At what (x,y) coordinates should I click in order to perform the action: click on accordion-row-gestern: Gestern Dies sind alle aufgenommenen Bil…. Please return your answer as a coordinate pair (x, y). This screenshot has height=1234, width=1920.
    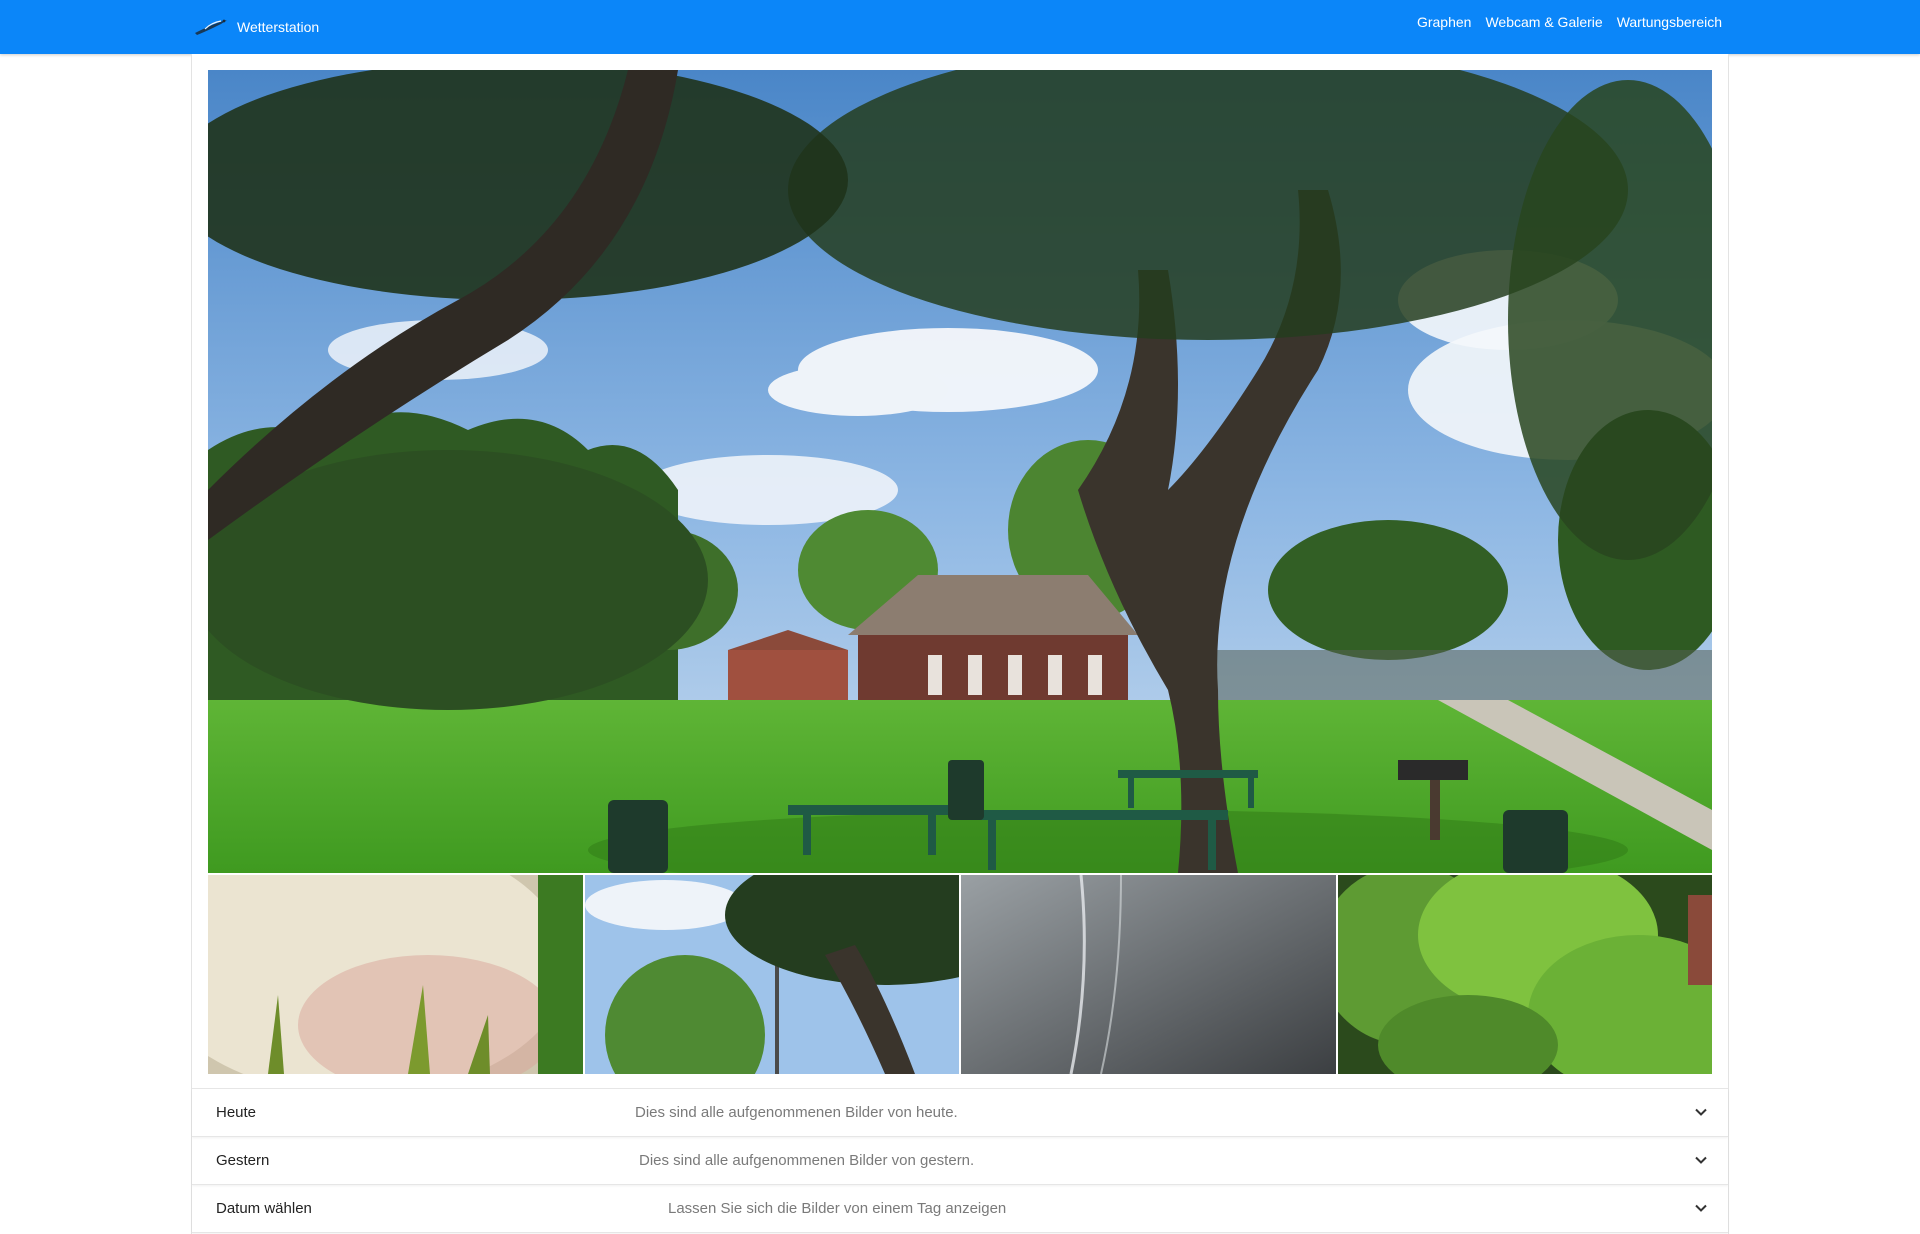
    Looking at the image, I should click on (960, 1161).